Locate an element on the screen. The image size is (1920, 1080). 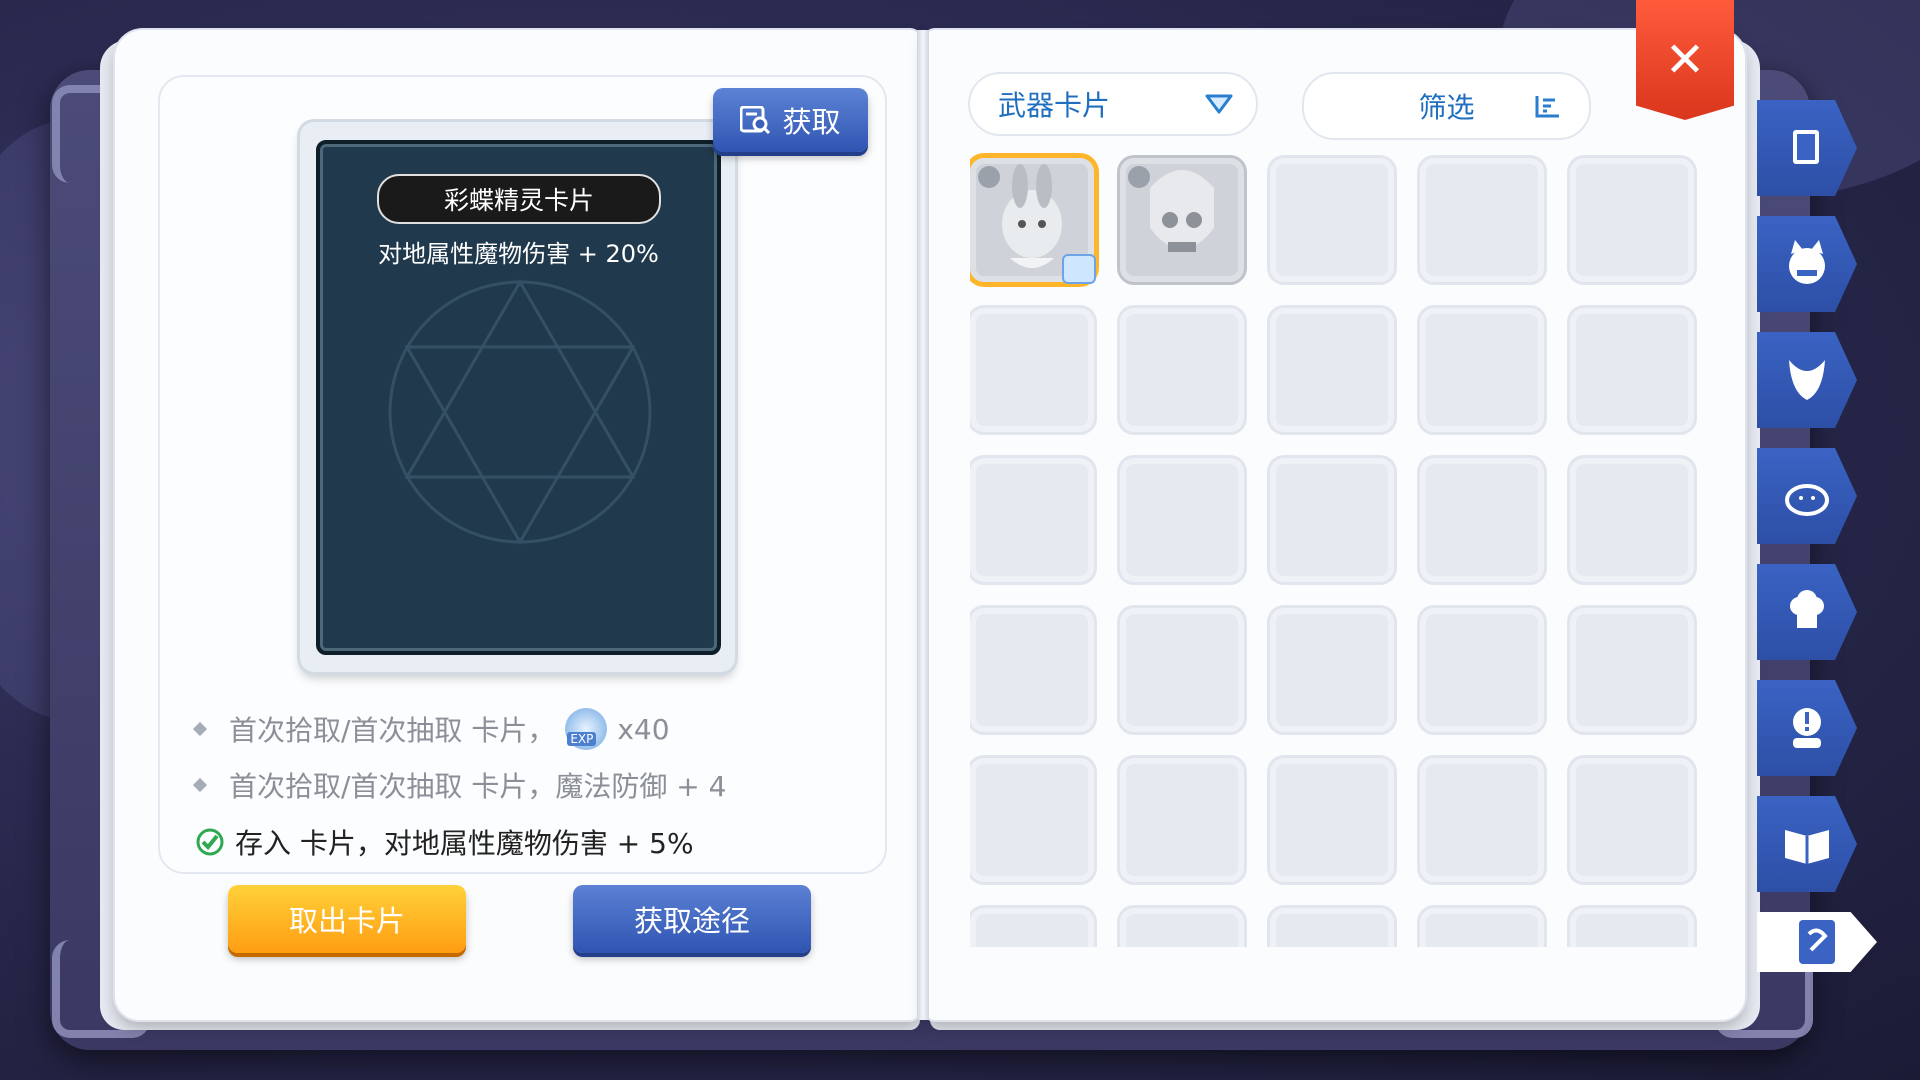
side-tab-slime is located at coordinates (1807, 496).